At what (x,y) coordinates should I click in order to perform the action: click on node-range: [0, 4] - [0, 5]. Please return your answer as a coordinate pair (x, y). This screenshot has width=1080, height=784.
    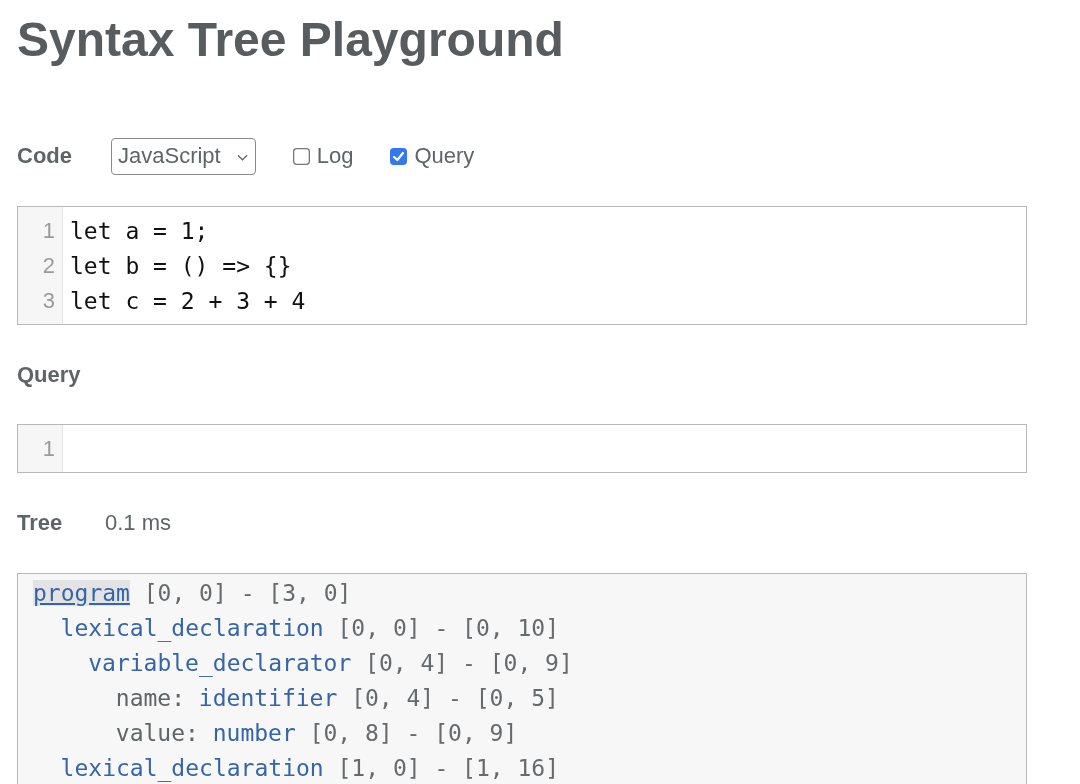
    Looking at the image, I should click on (455, 697).